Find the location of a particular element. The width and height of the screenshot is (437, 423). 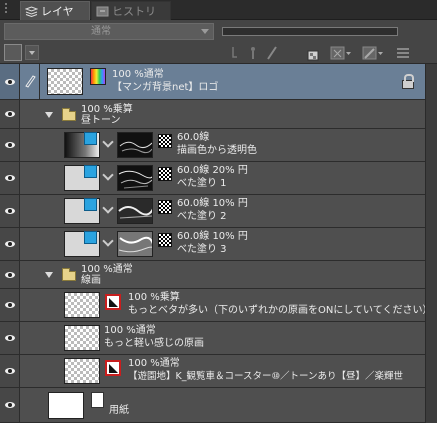

layer-name: もっとベタが多い（下のいずれかの原画をONにしていてください） is located at coordinates (280, 310).